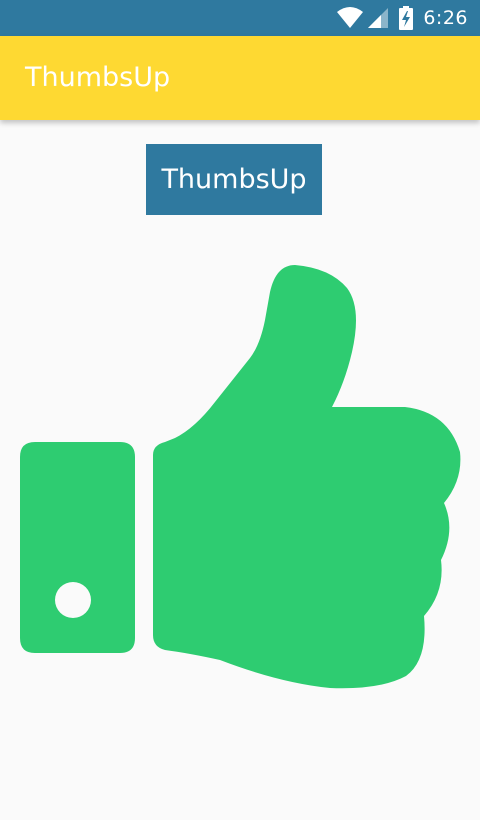 The width and height of the screenshot is (480, 820). I want to click on app-title: ThumbsUp, so click(98, 77).